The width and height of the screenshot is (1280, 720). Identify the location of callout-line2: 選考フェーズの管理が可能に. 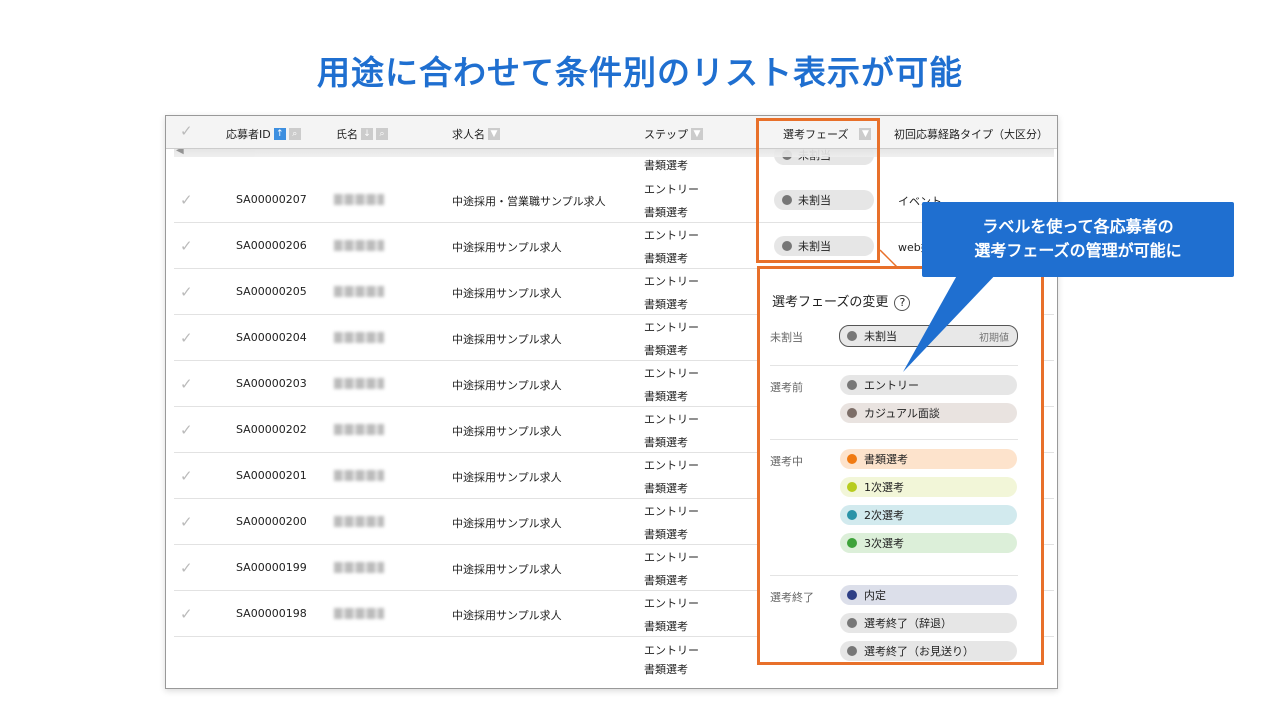
(1078, 250).